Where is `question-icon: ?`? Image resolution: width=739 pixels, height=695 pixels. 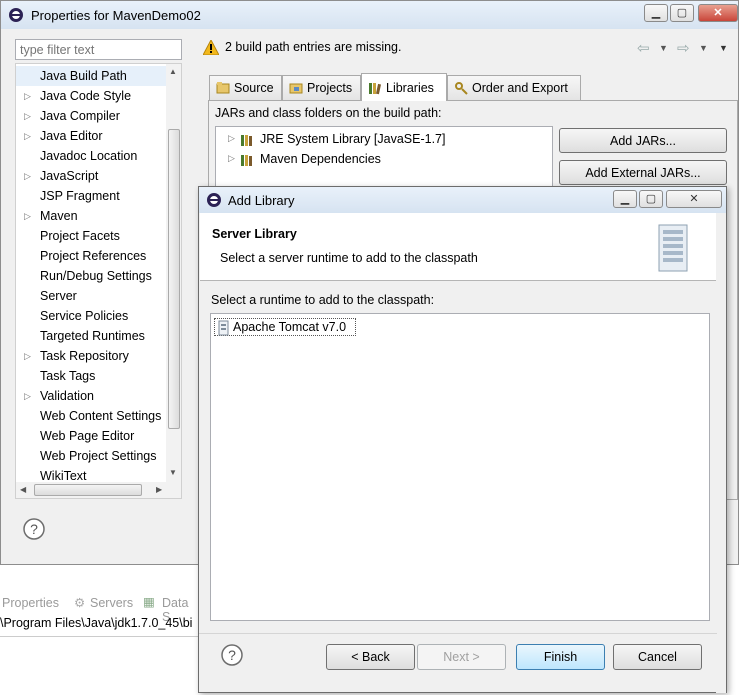
question-icon: ? is located at coordinates (34, 529).